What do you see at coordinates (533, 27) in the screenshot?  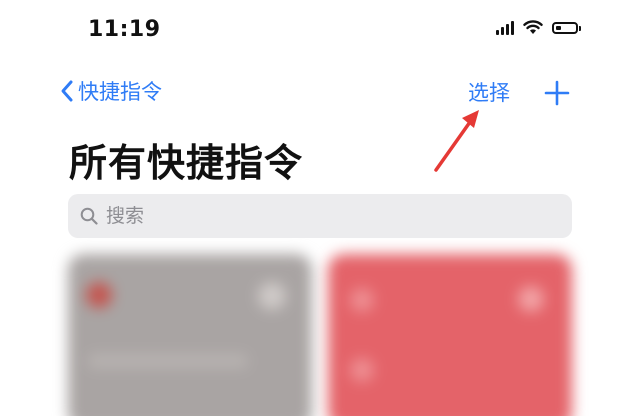 I see `wifi-icon` at bounding box center [533, 27].